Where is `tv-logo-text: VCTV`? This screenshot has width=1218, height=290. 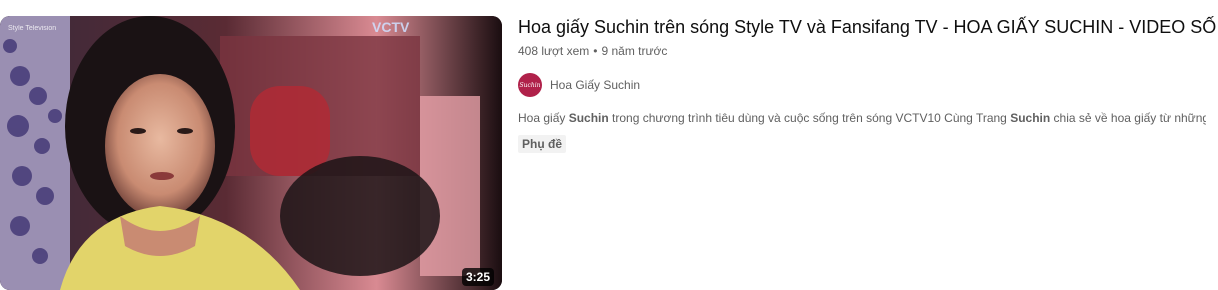 tv-logo-text: VCTV is located at coordinates (391, 27).